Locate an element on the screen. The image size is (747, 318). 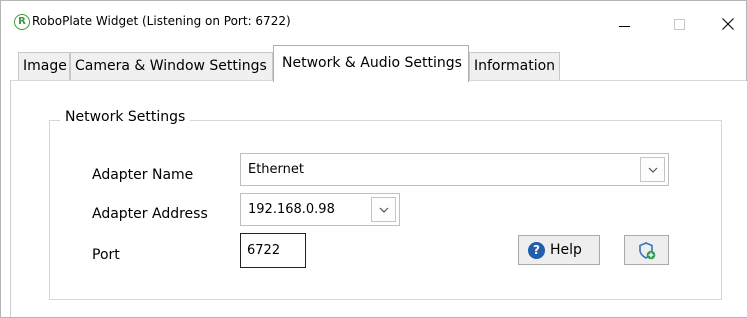
question-icon: ? is located at coordinates (536, 250).